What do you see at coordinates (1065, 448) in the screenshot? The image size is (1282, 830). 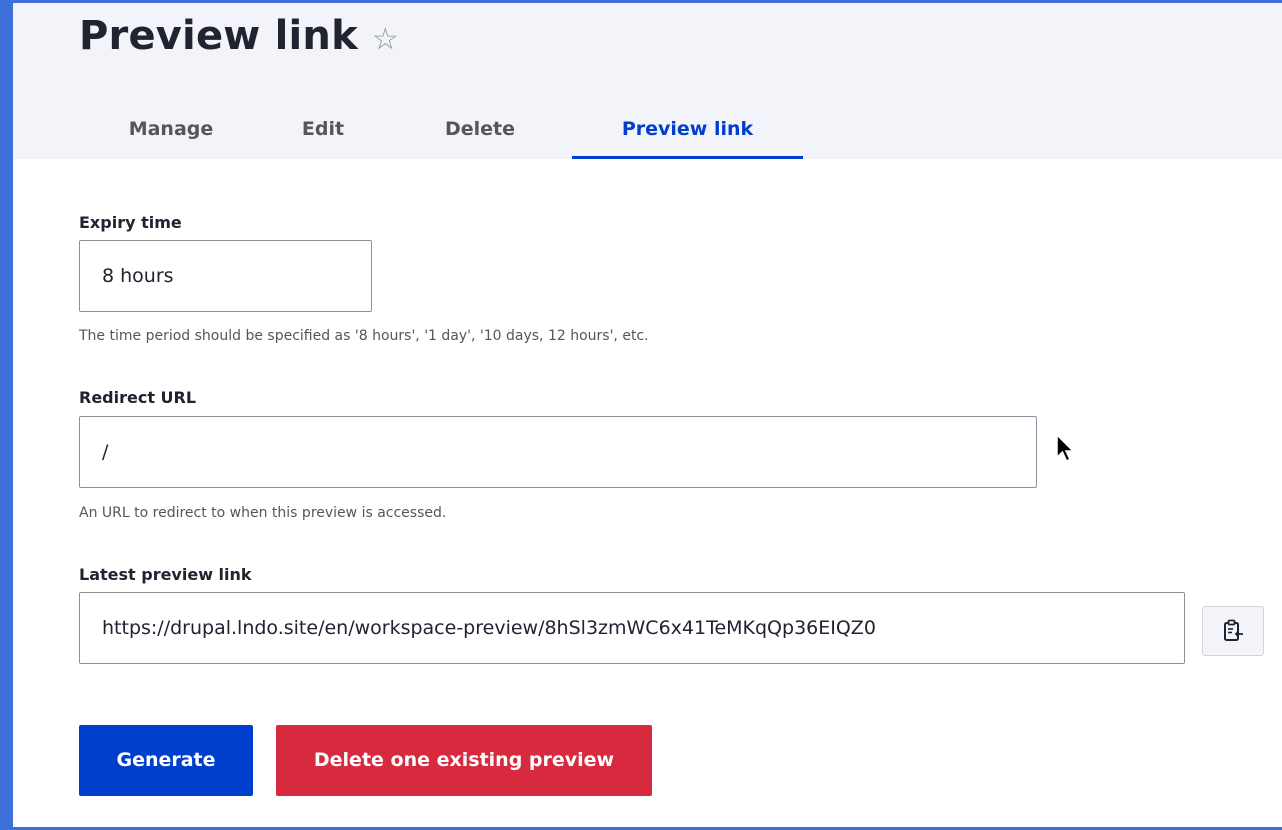 I see `mouse-cursor-icon` at bounding box center [1065, 448].